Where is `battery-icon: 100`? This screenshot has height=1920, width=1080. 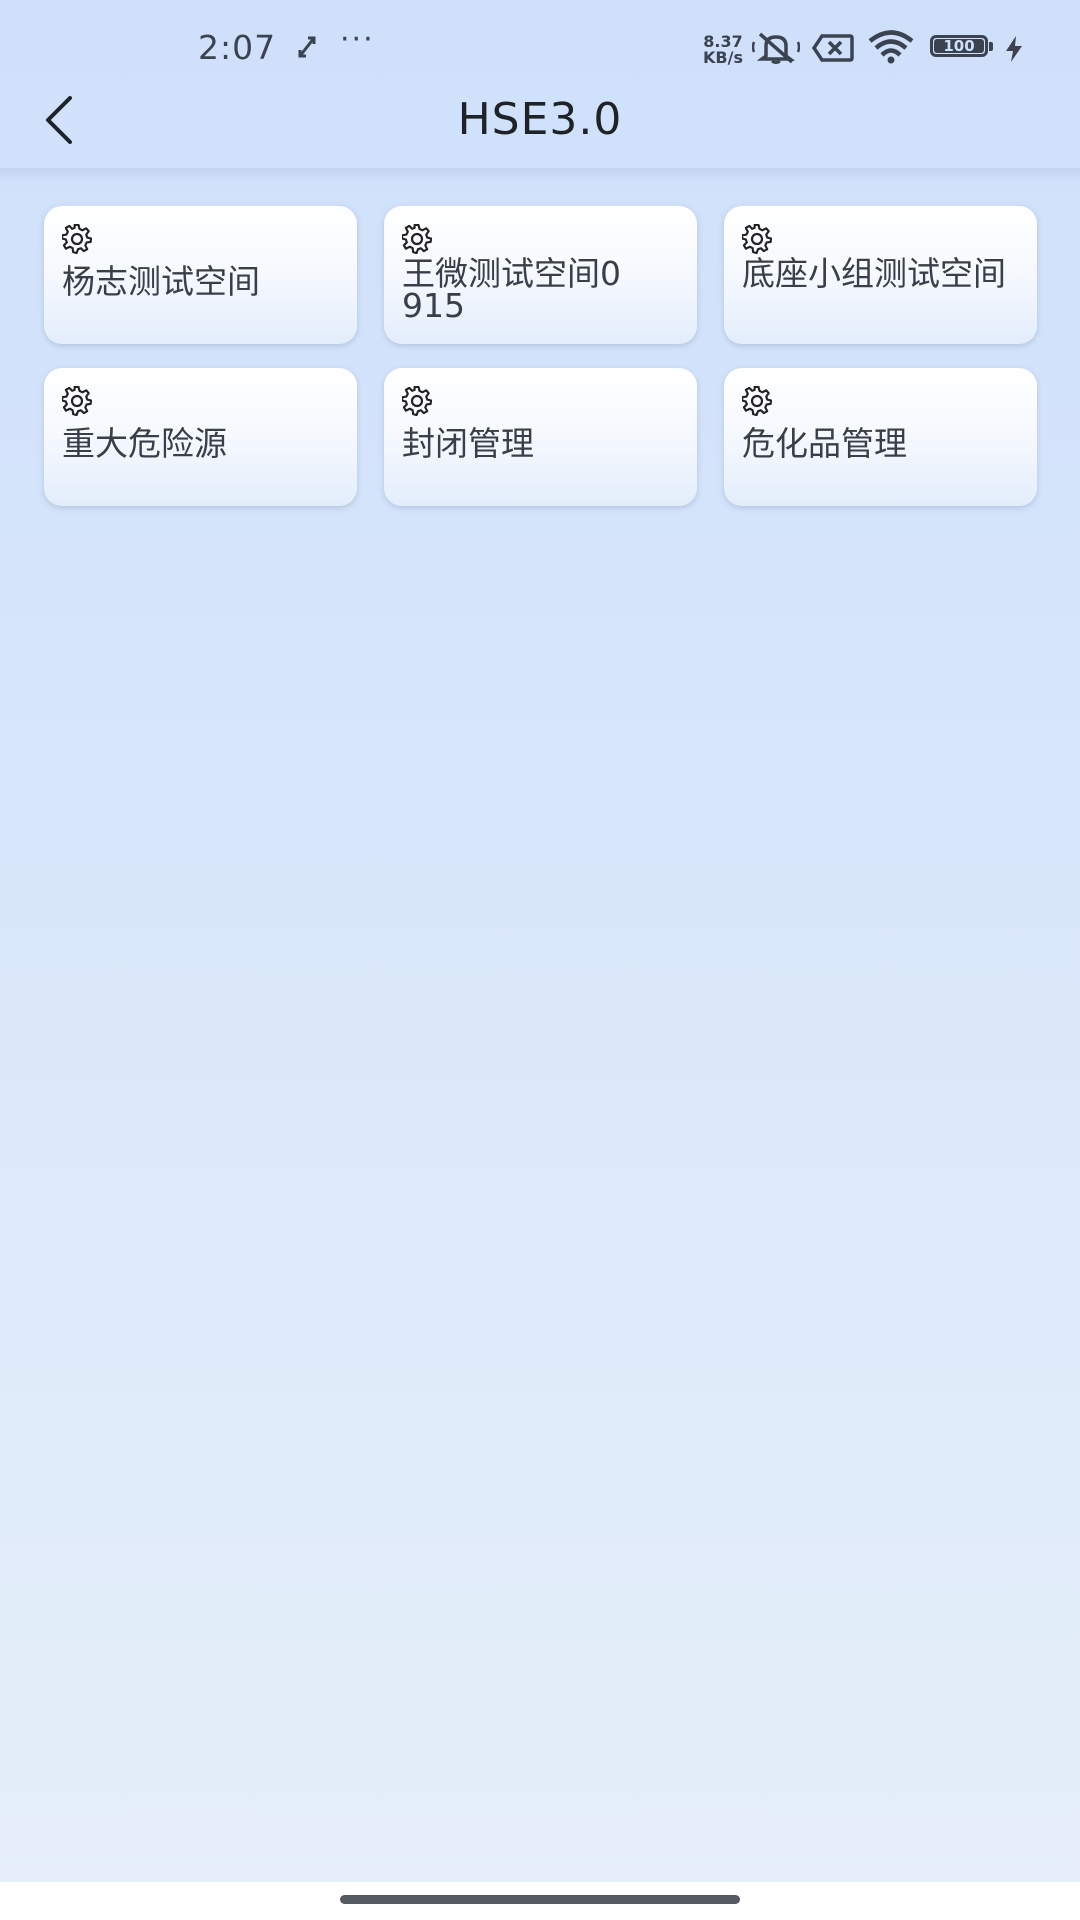
battery-icon: 100 is located at coordinates (962, 48).